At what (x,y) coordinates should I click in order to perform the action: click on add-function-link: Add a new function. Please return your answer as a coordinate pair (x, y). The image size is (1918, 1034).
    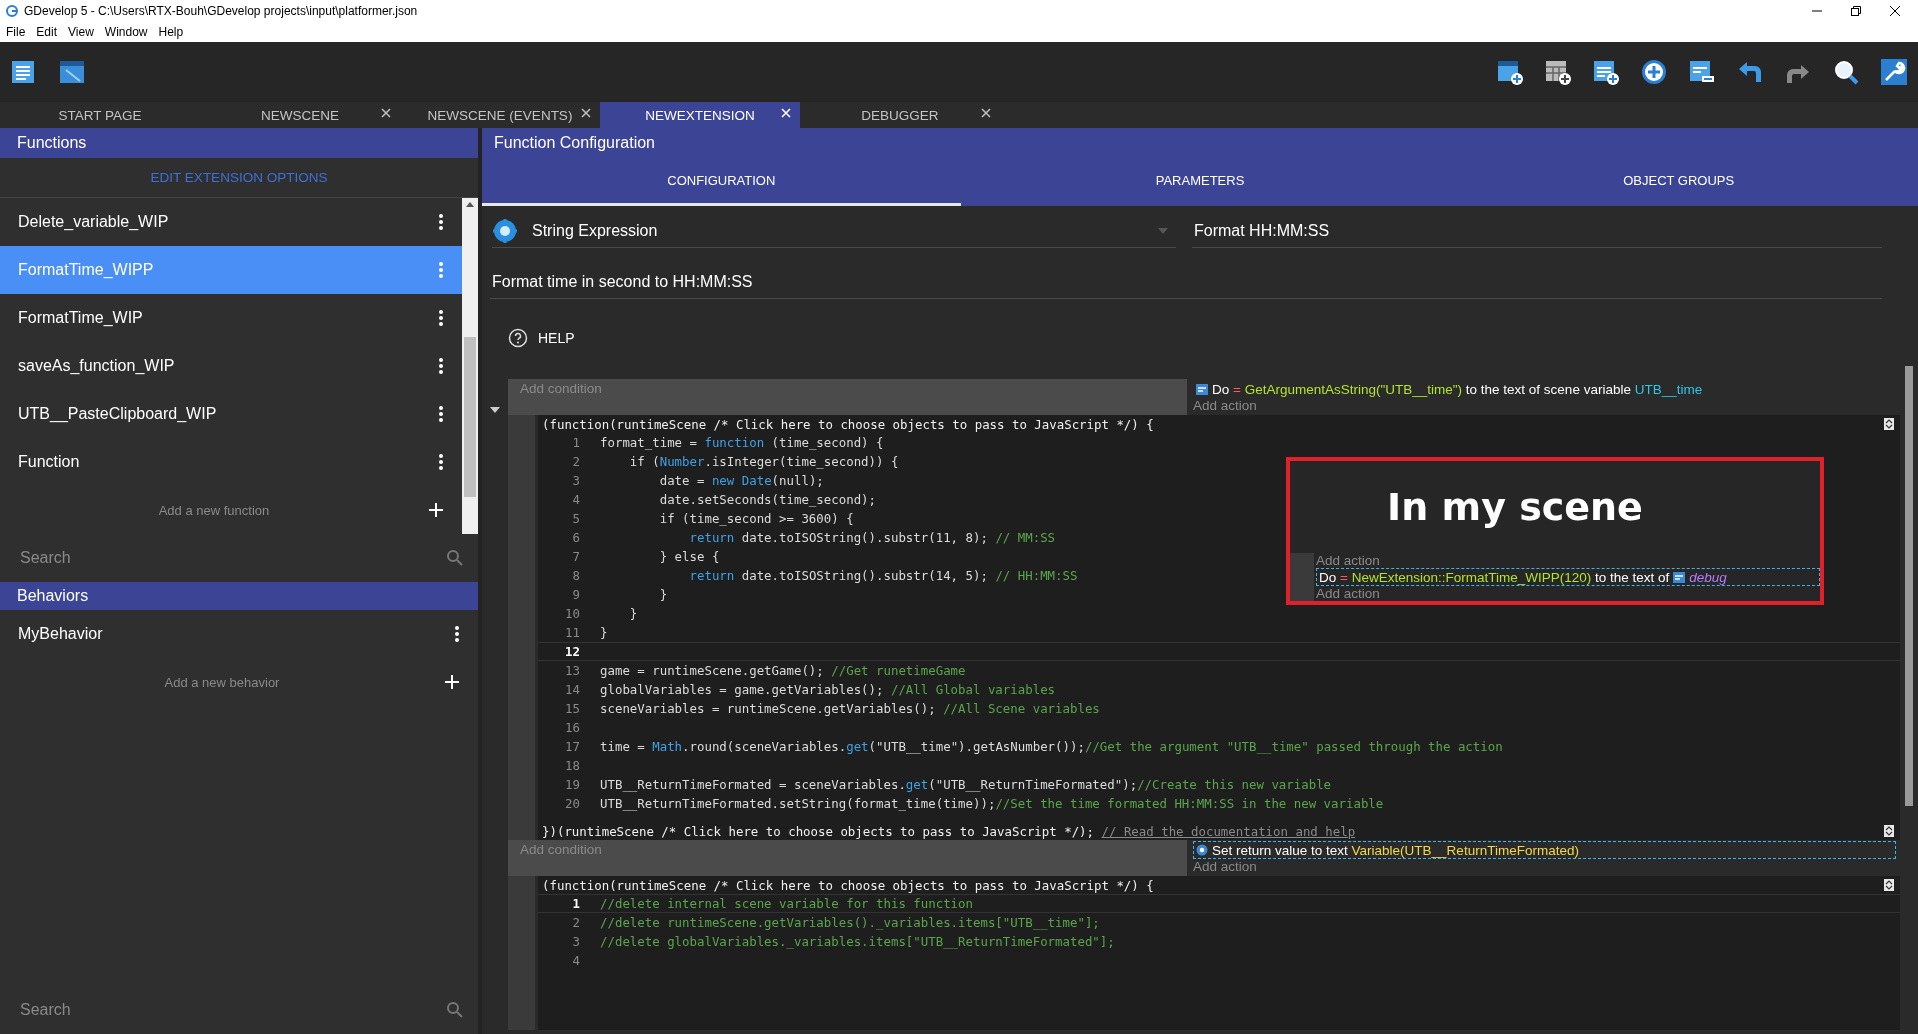
    Looking at the image, I should click on (214, 510).